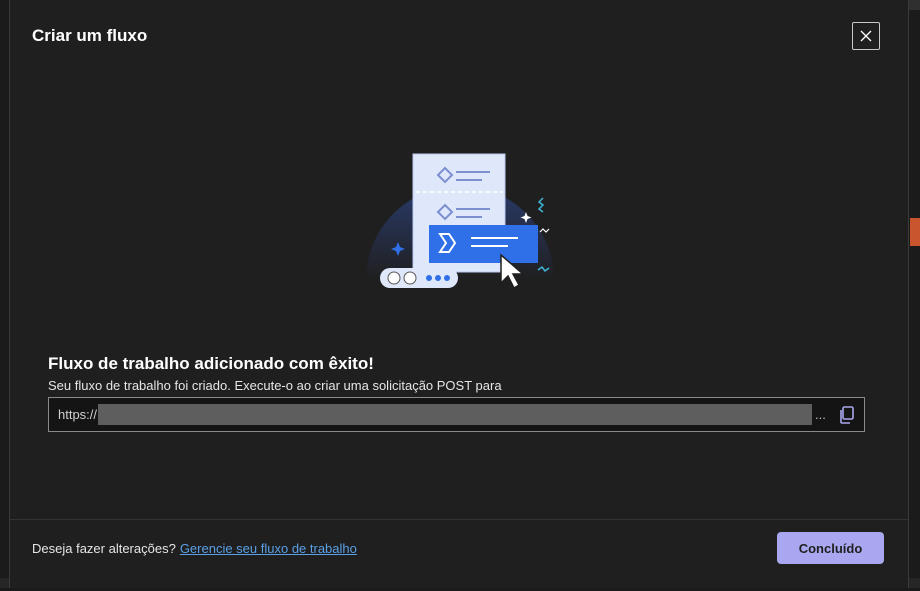 This screenshot has height=591, width=920. I want to click on close-button, so click(866, 36).